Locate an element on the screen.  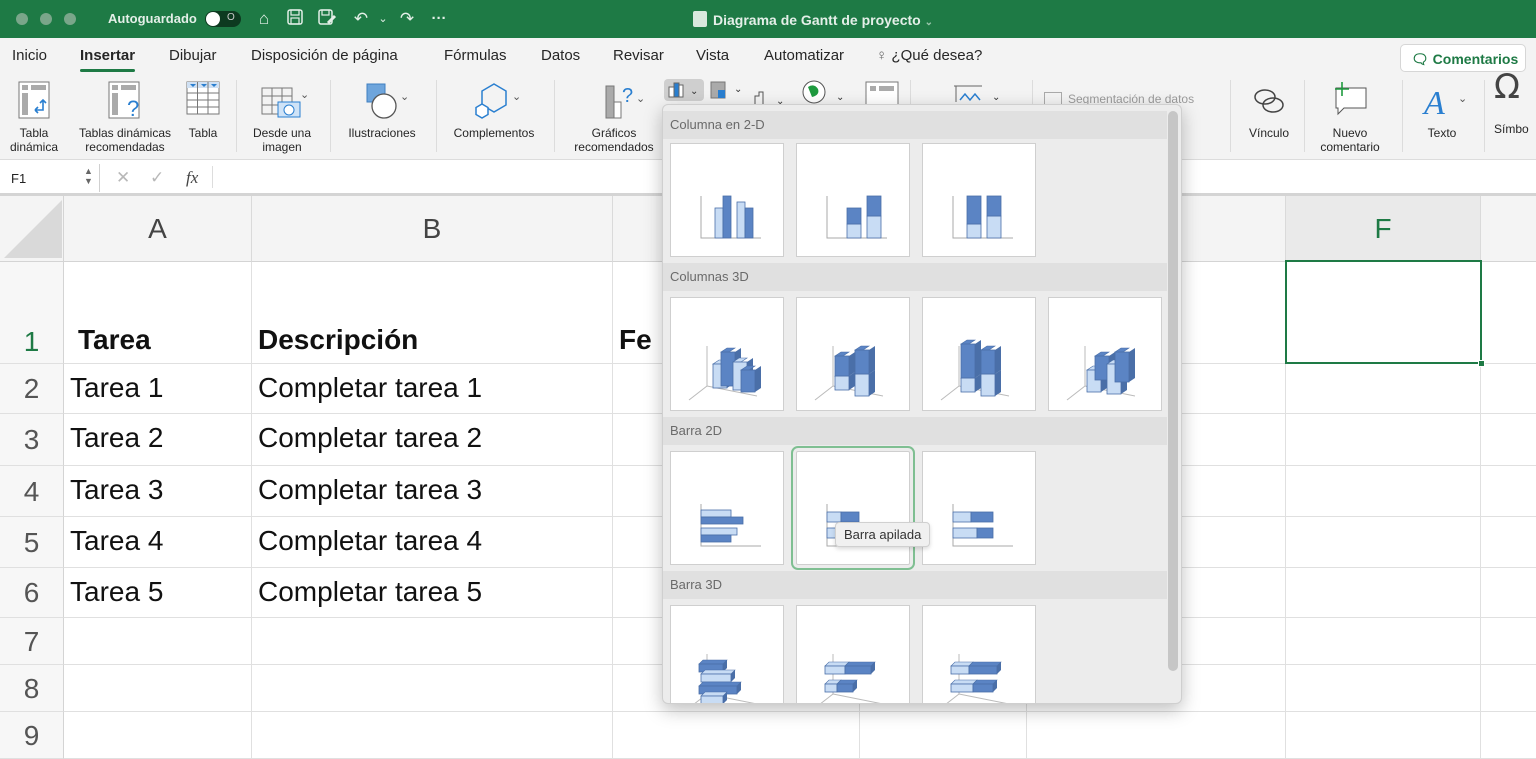
cell-A3: Tarea 2 is located at coordinates (158, 440).